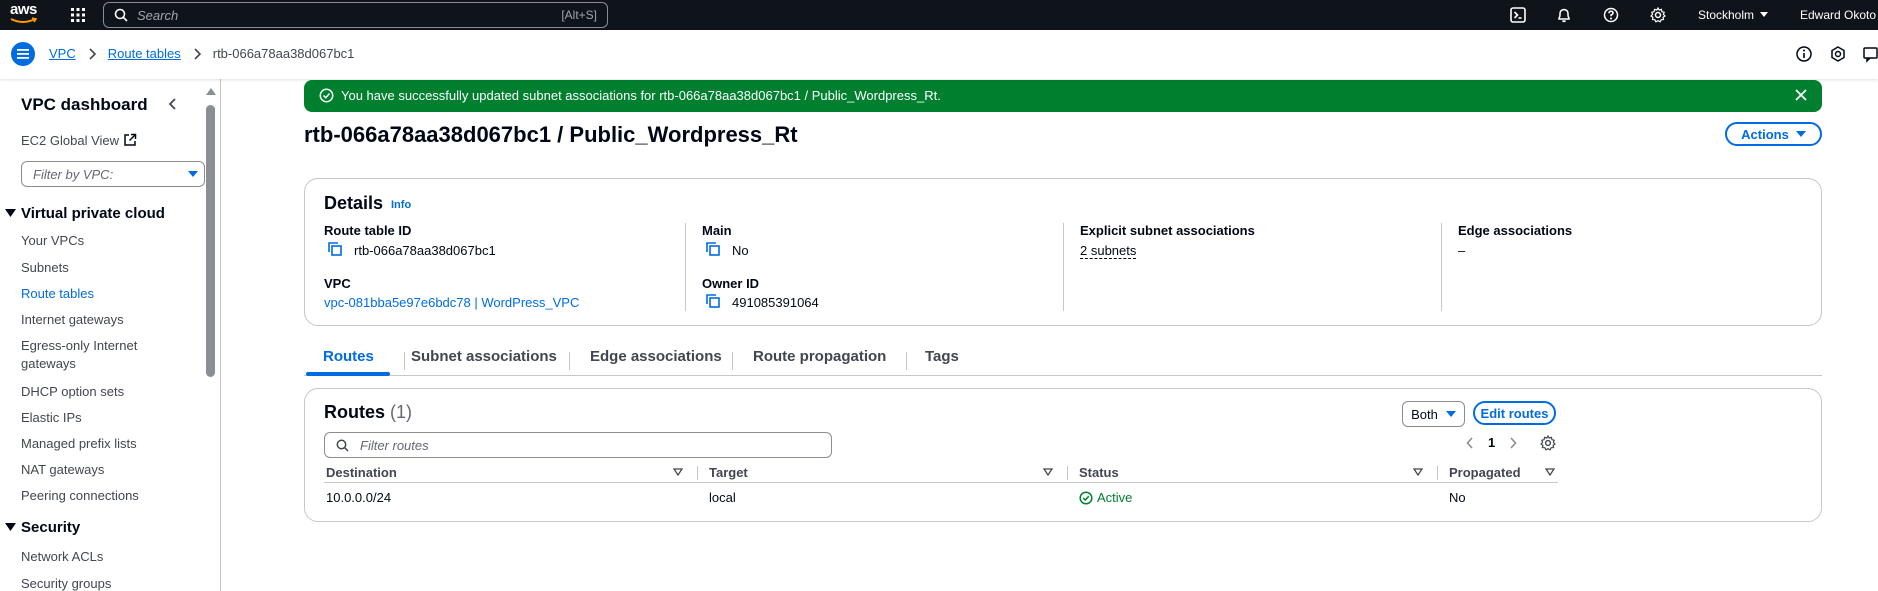  I want to click on tab-edge-associations: Edge associations, so click(656, 356).